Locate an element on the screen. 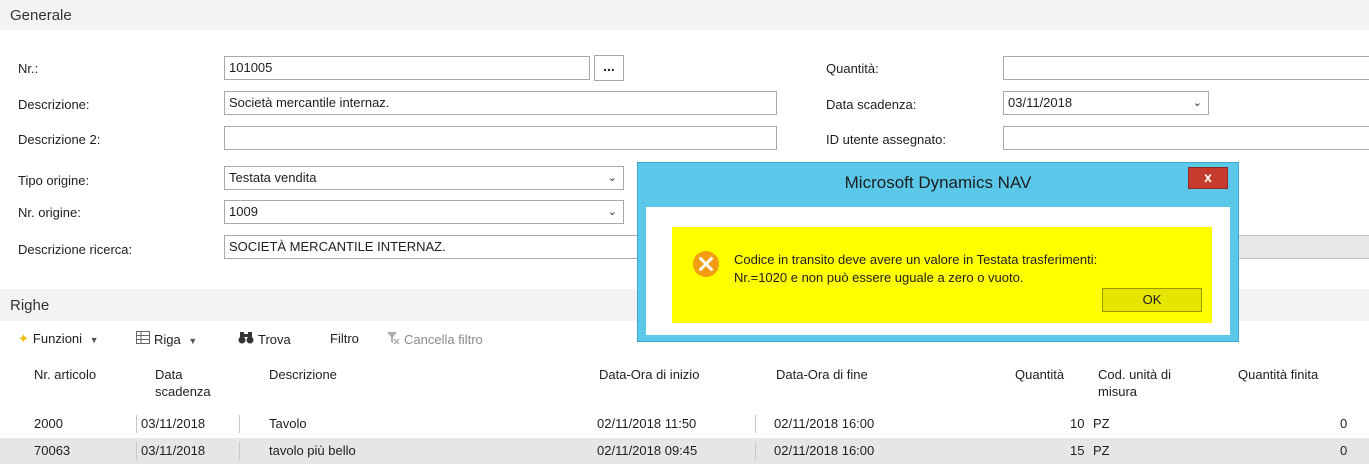 The width and height of the screenshot is (1369, 472). col-header-data-scadenza: Data scadenza is located at coordinates (183, 383).